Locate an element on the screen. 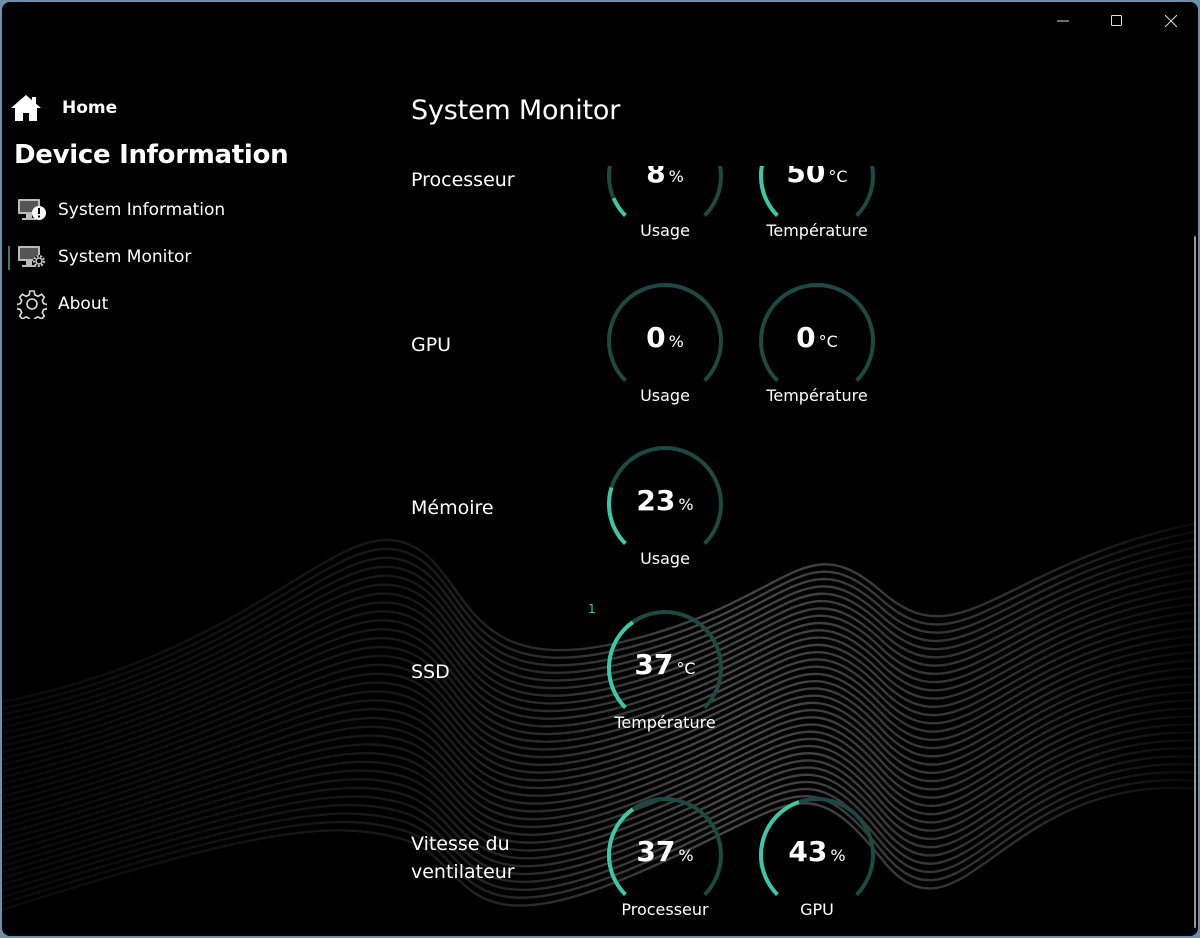 The width and height of the screenshot is (1200, 938). section-title: Device Information is located at coordinates (151, 155).